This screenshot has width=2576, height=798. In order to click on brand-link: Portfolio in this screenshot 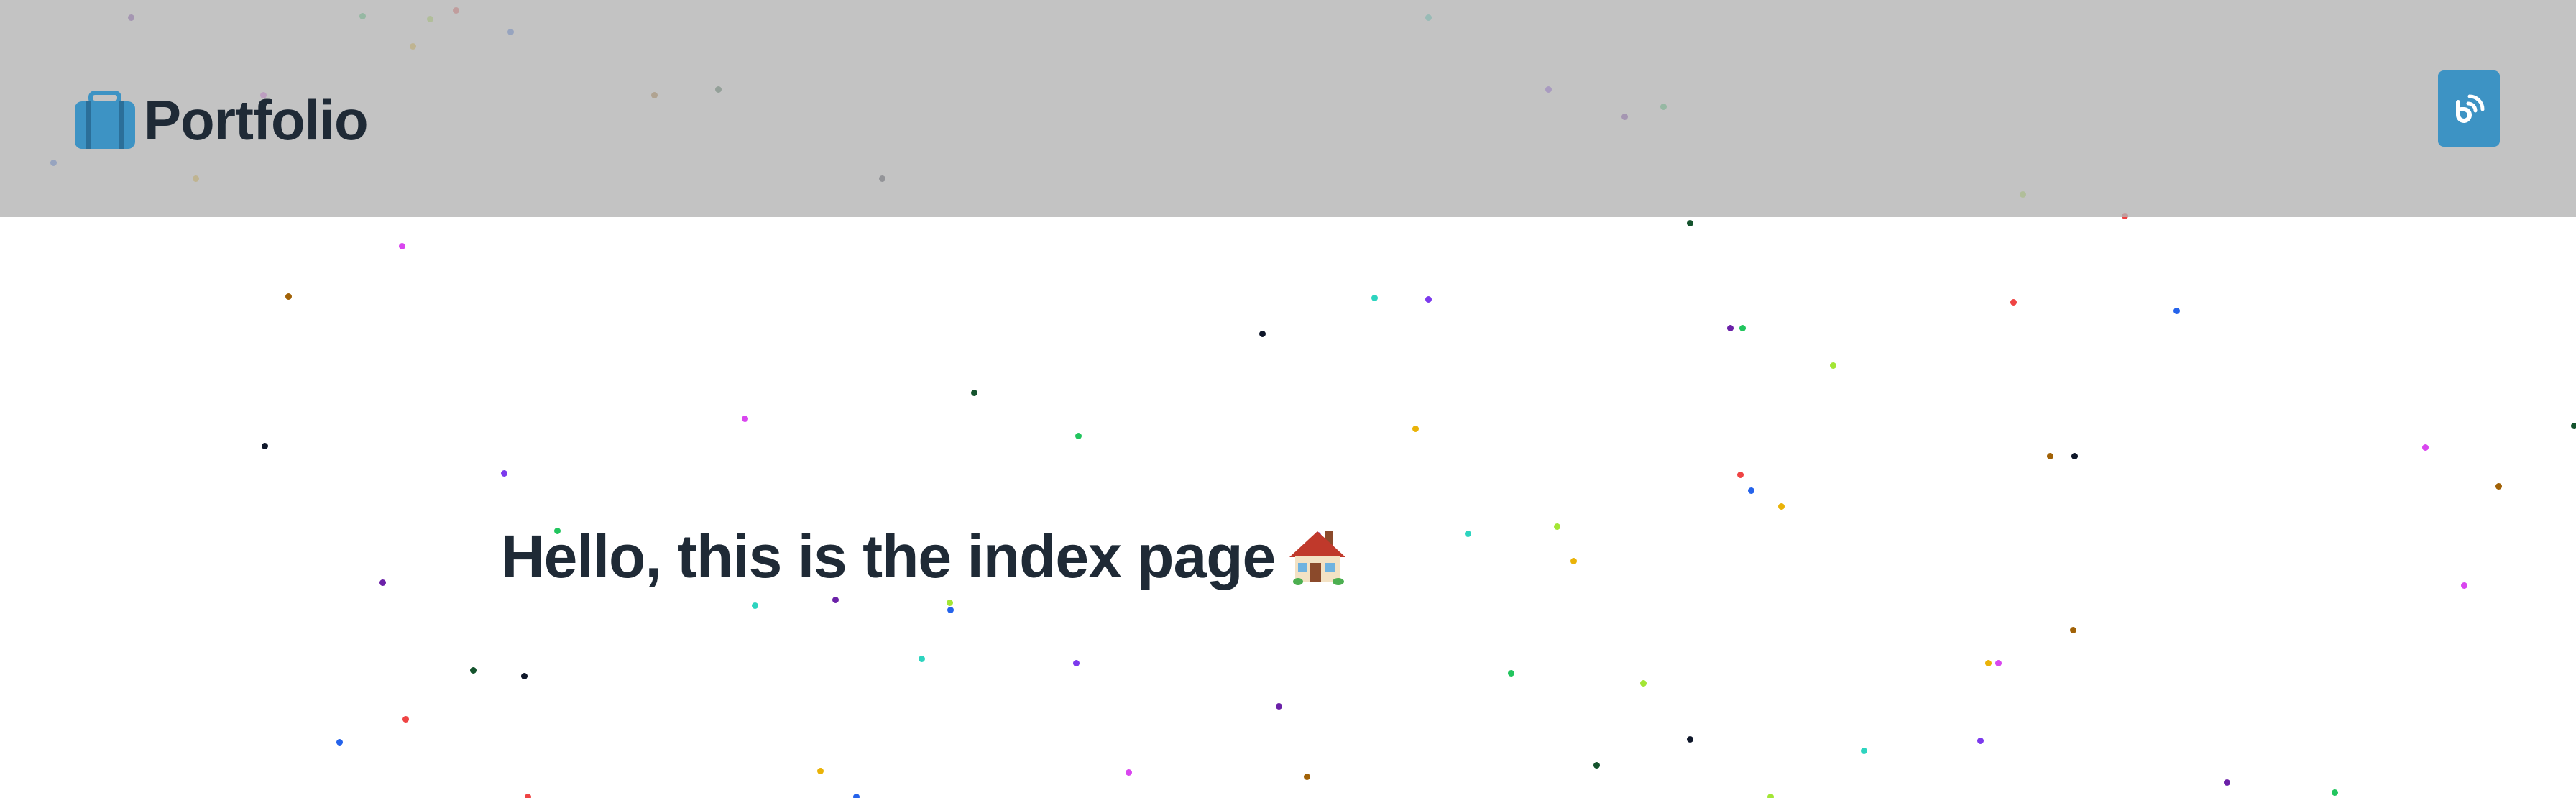, I will do `click(222, 120)`.